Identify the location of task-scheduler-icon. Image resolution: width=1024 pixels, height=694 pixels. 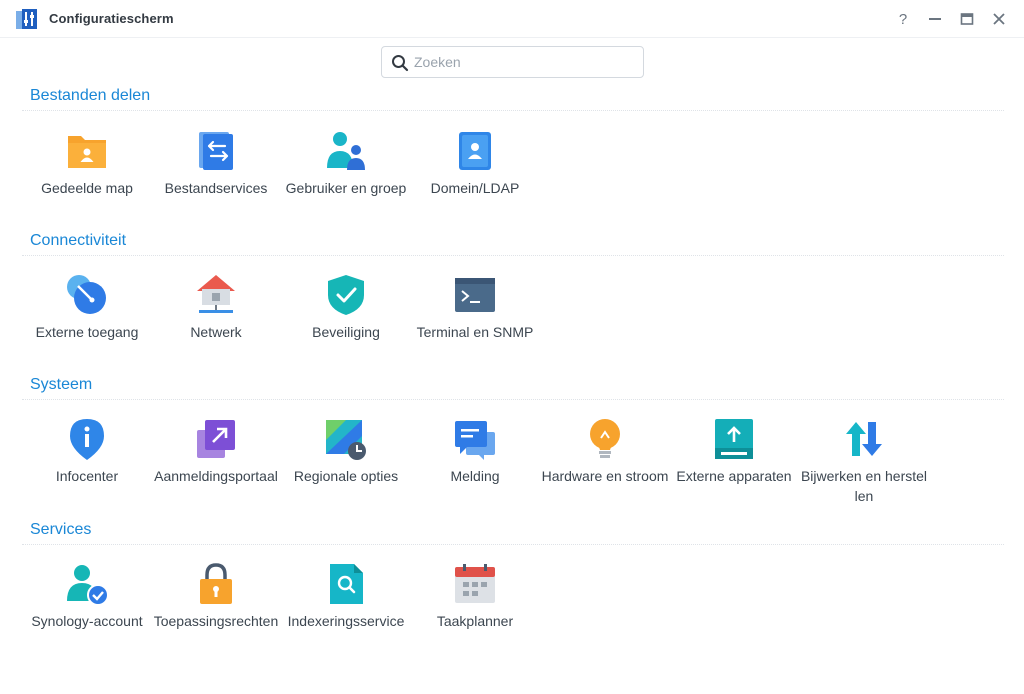
(475, 583).